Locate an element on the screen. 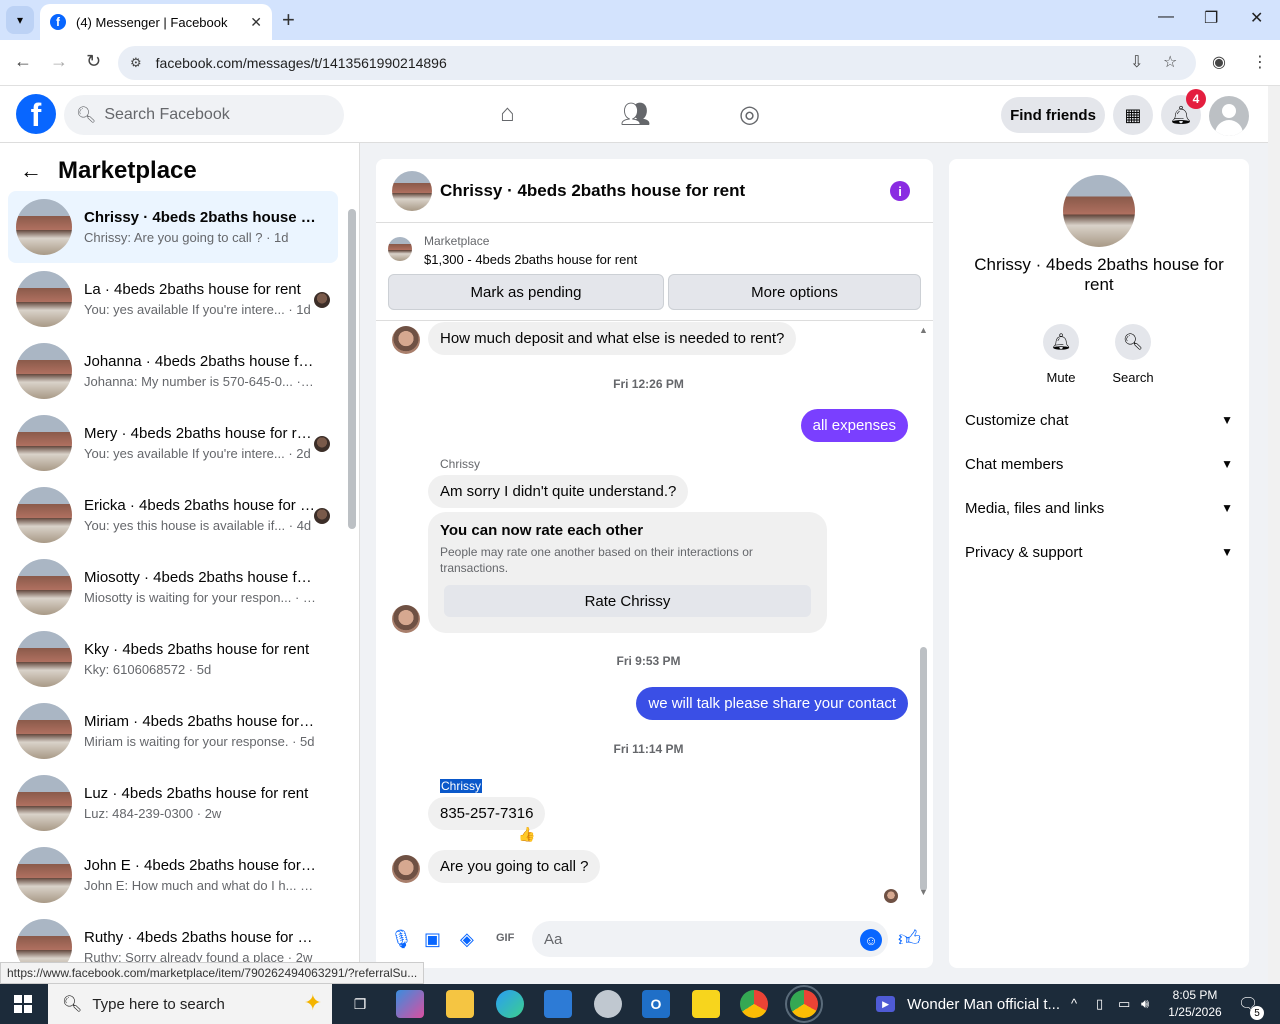  more-options-button: More options is located at coordinates (794, 292).